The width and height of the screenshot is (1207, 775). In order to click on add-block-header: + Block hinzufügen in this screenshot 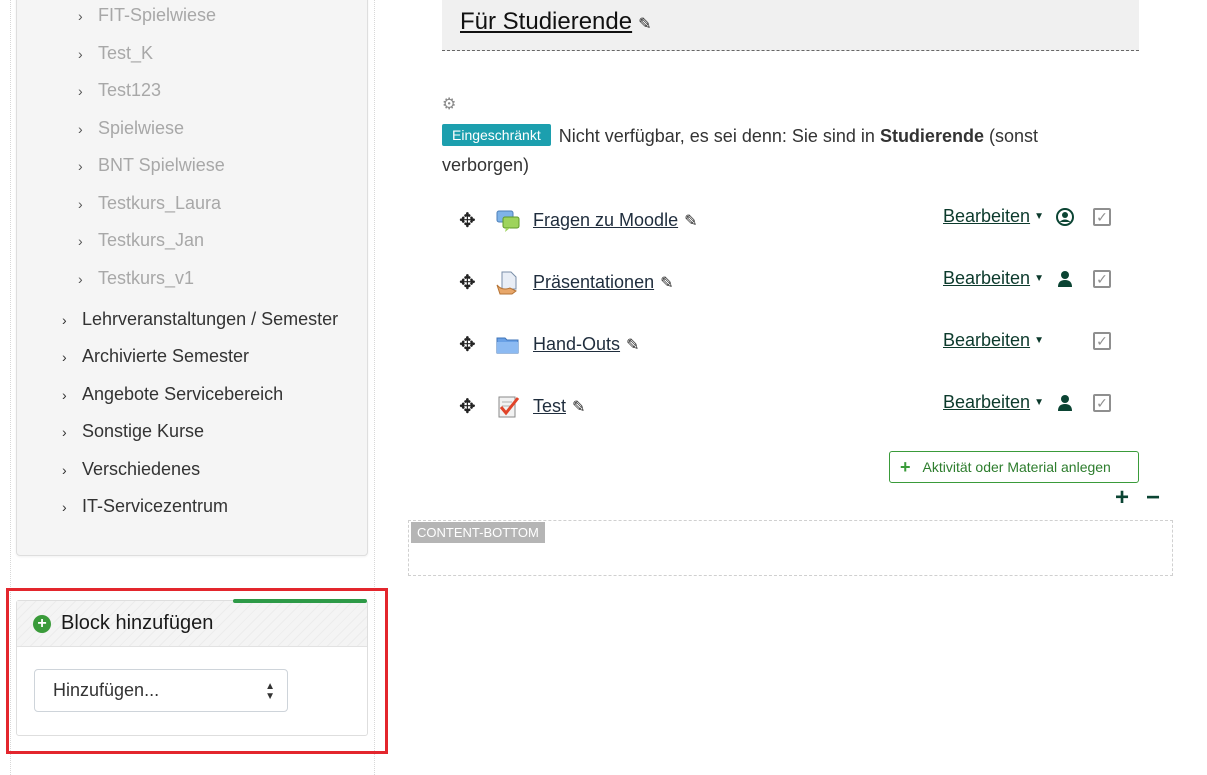, I will do `click(192, 624)`.